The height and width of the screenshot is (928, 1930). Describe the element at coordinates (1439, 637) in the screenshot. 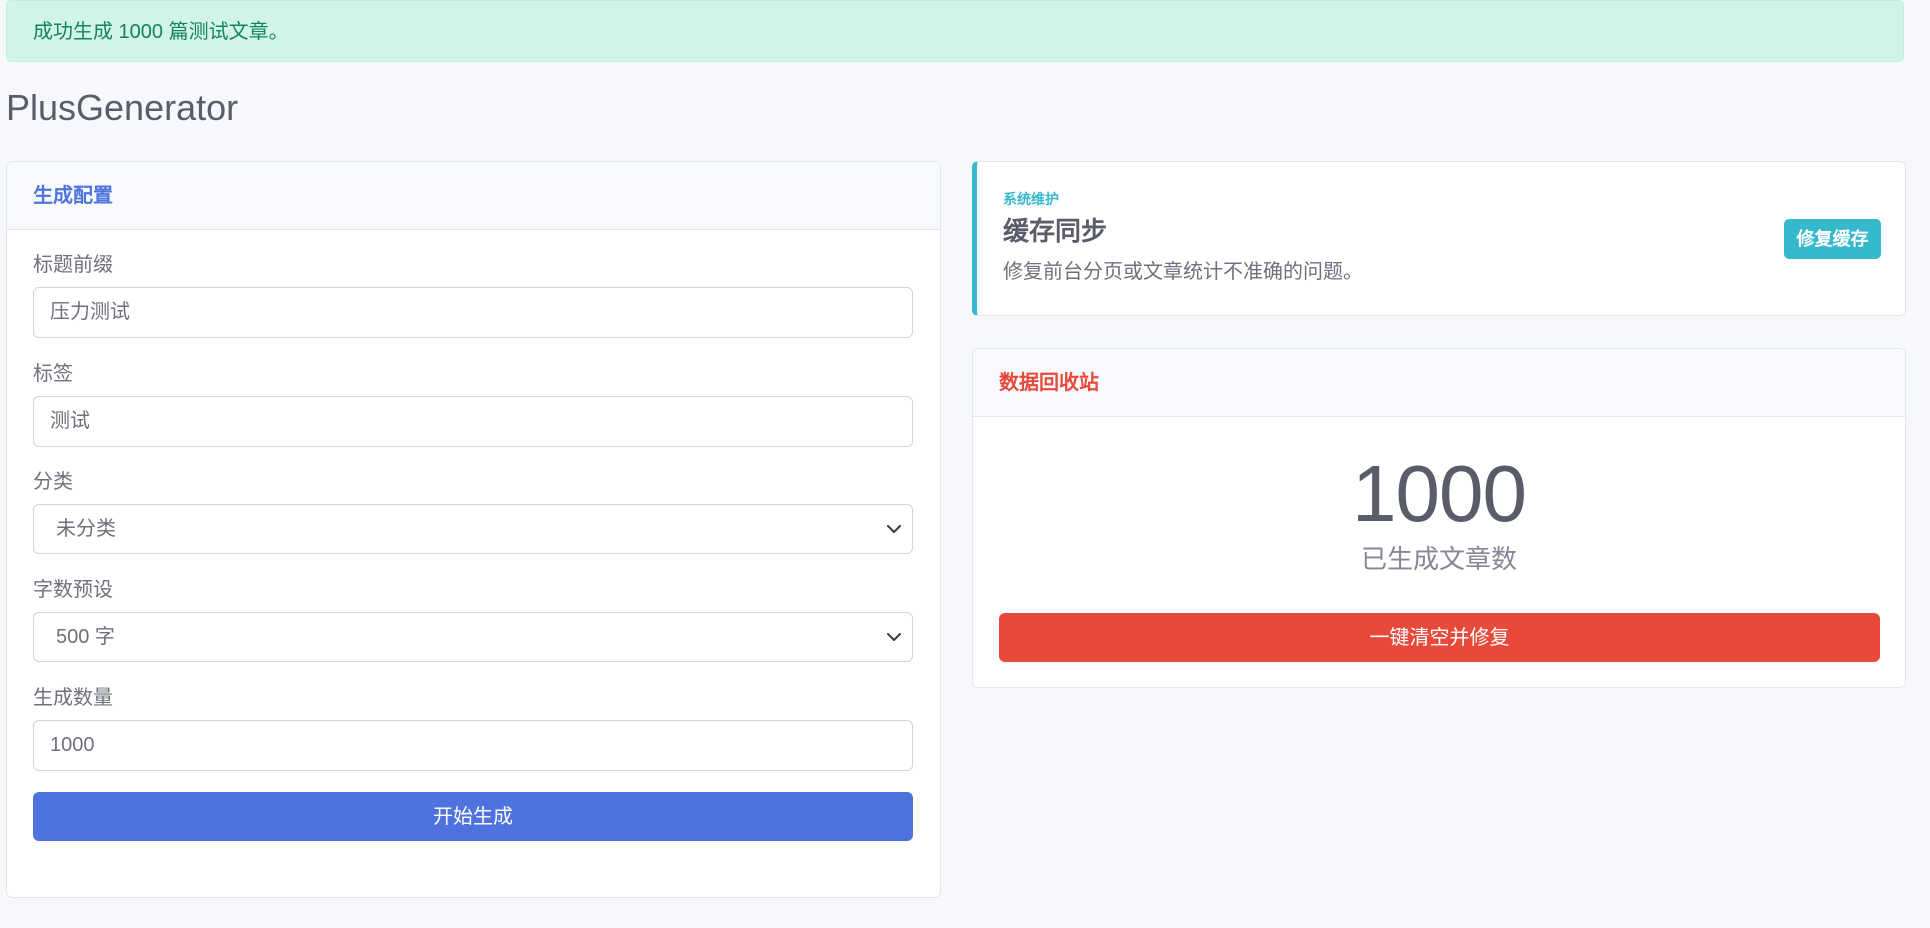

I see `clear-and-repair-button: 一键清空并修复` at that location.